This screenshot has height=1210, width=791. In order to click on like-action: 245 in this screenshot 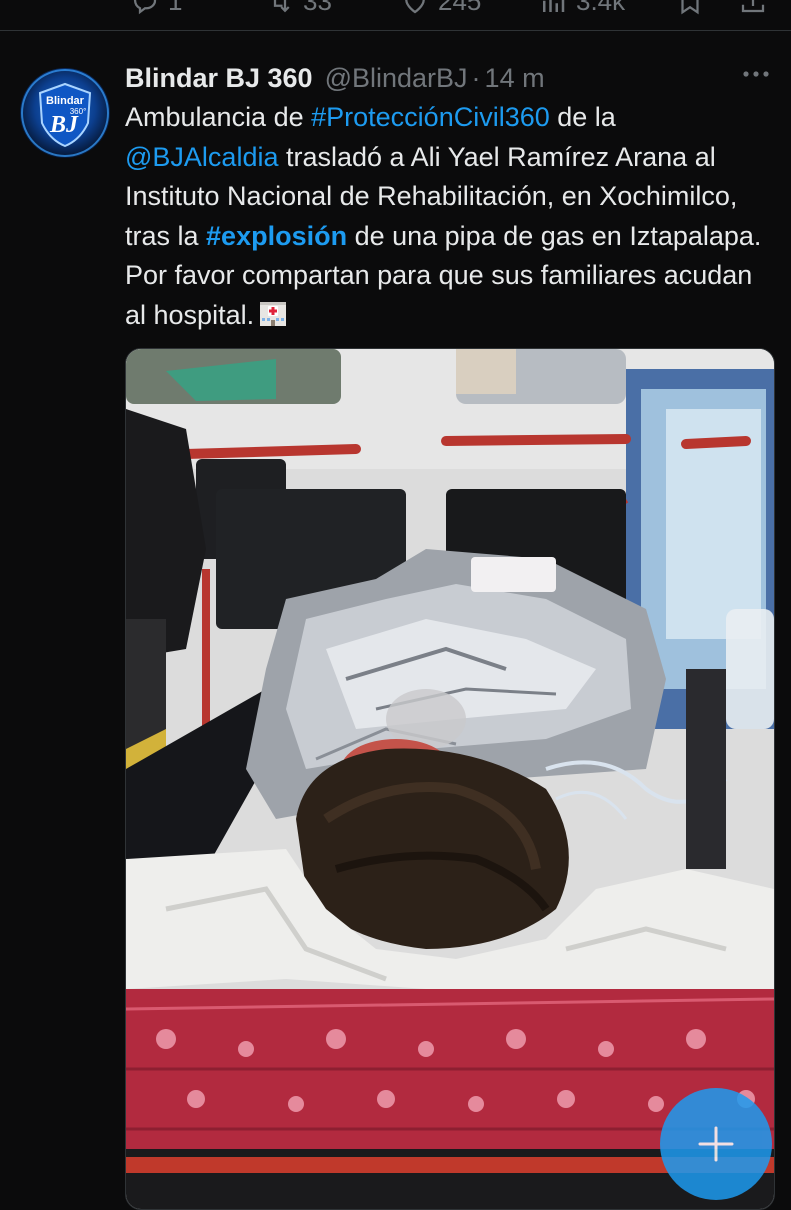, I will do `click(440, 8)`.